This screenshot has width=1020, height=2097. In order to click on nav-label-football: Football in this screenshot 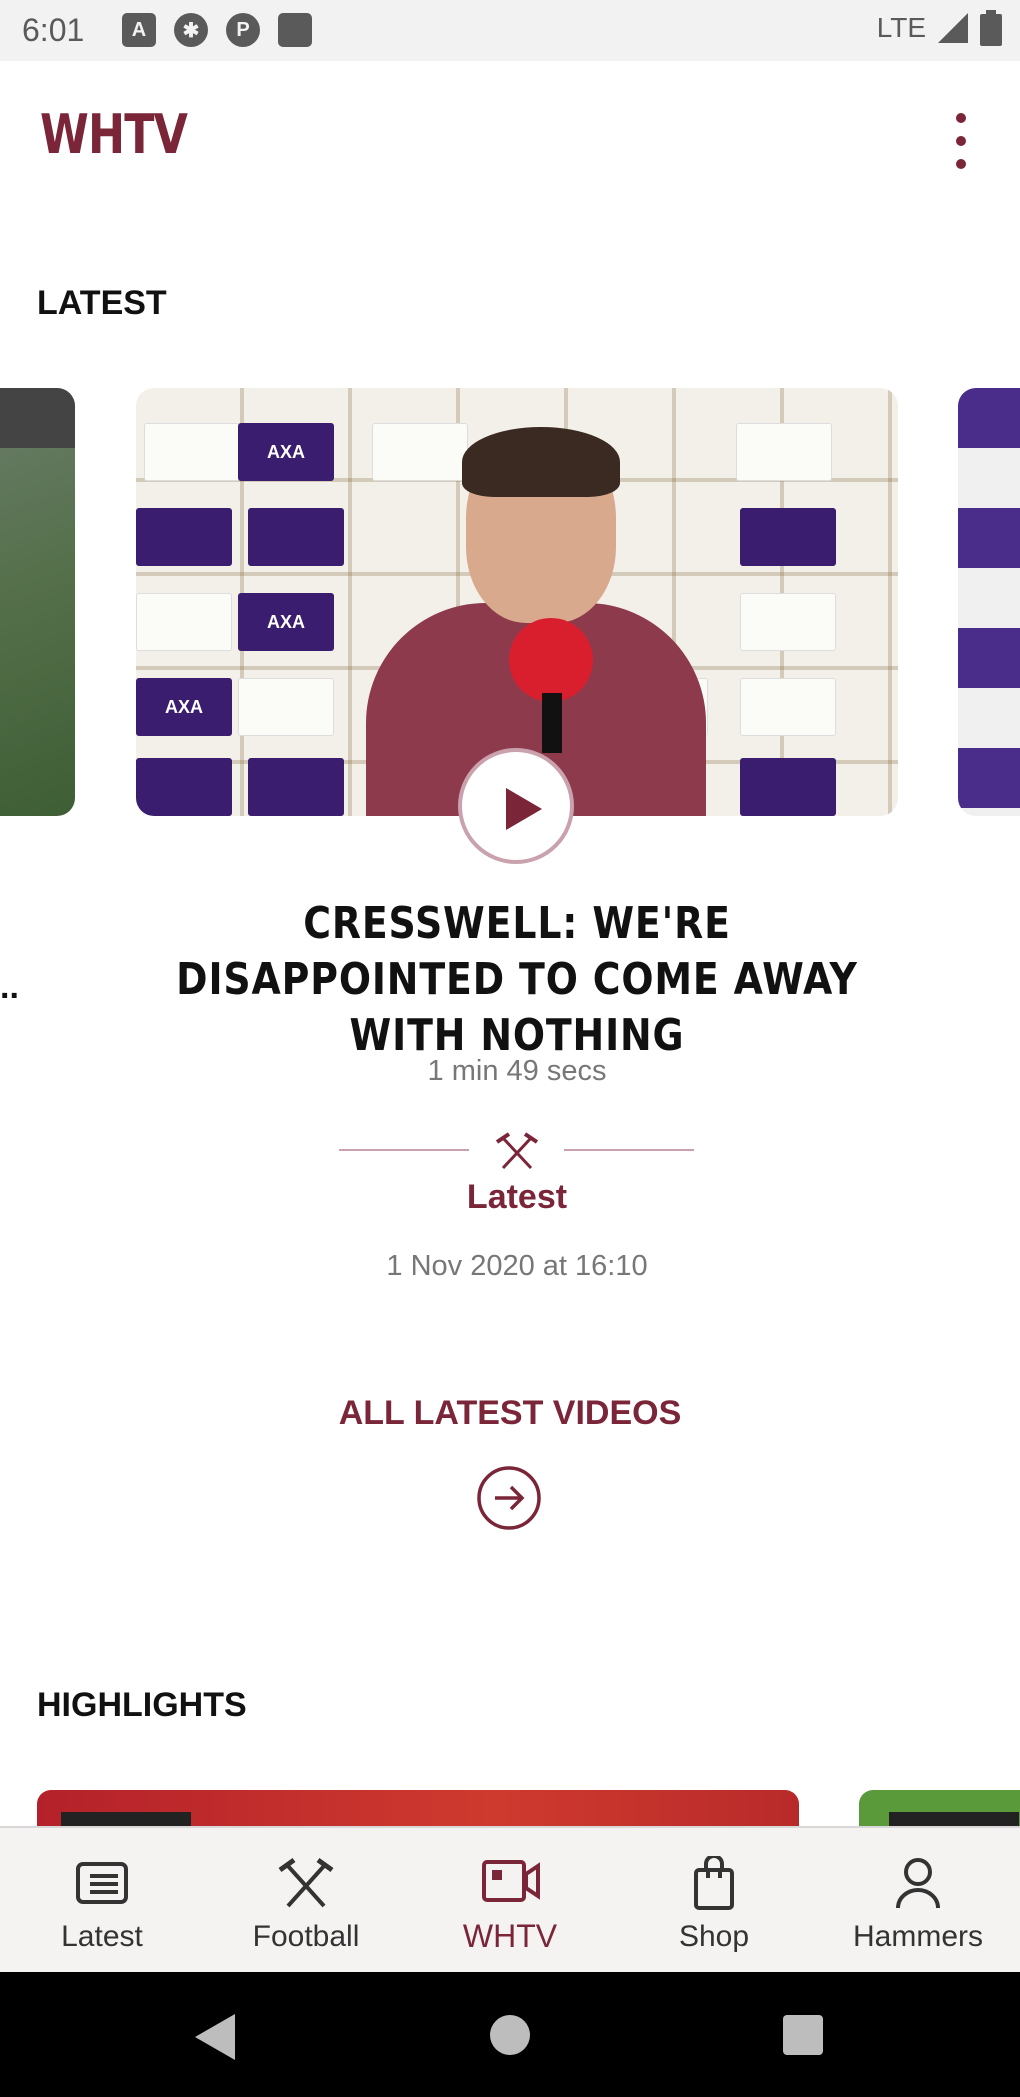, I will do `click(306, 1936)`.